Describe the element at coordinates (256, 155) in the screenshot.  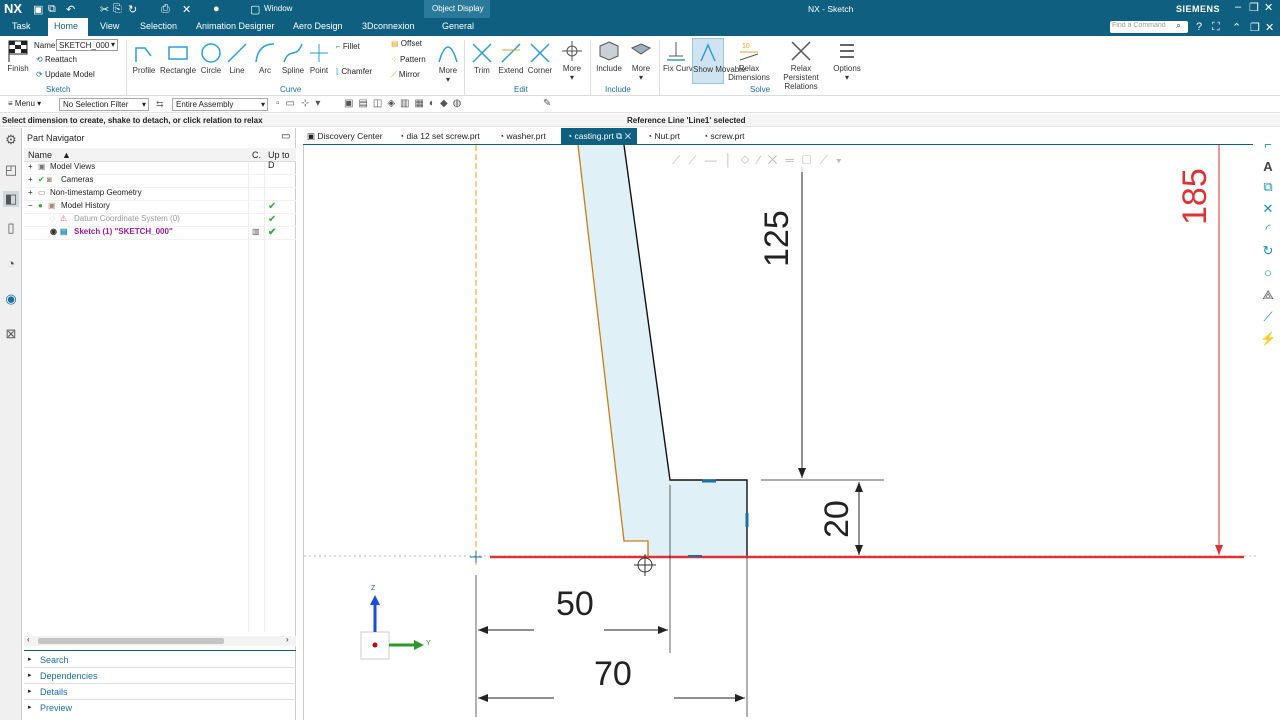
I see `column-c: C.` at that location.